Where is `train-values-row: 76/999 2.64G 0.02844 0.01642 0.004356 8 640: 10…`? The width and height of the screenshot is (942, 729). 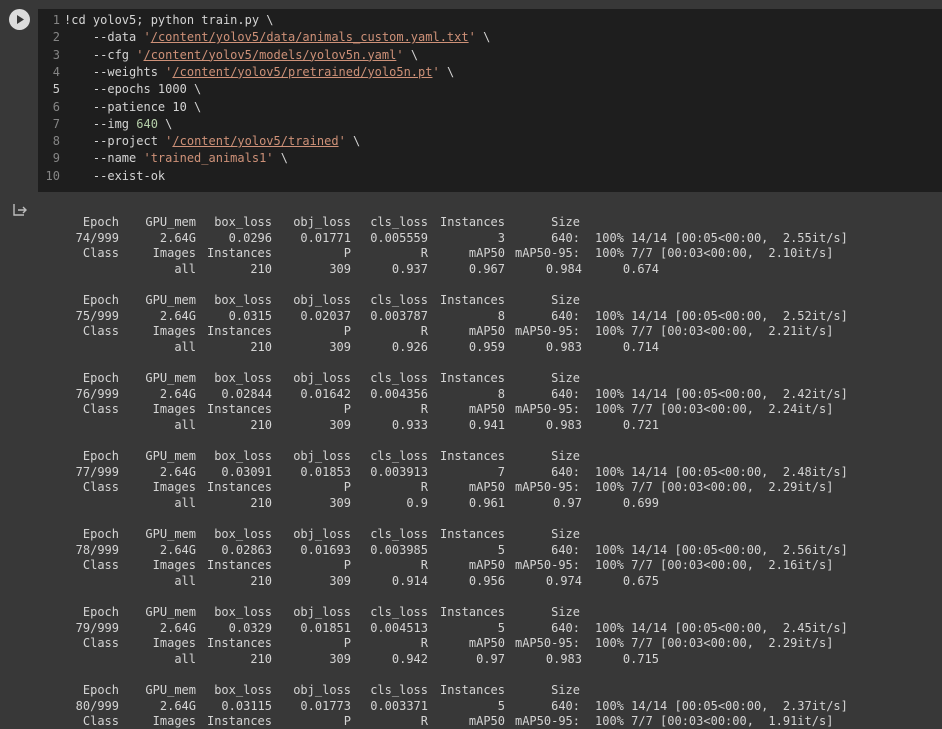
train-values-row: 76/999 2.64G 0.02844 0.01642 0.004356 8 640: 10… is located at coordinates (471, 394).